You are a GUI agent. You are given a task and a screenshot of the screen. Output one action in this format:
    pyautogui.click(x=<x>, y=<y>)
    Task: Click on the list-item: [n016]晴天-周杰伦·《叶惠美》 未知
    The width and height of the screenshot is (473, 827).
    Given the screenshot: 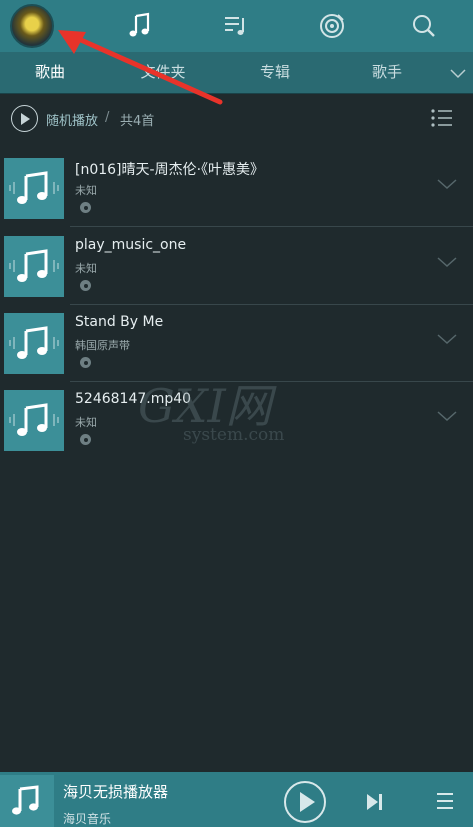 What is the action you would take?
    pyautogui.click(x=236, y=189)
    